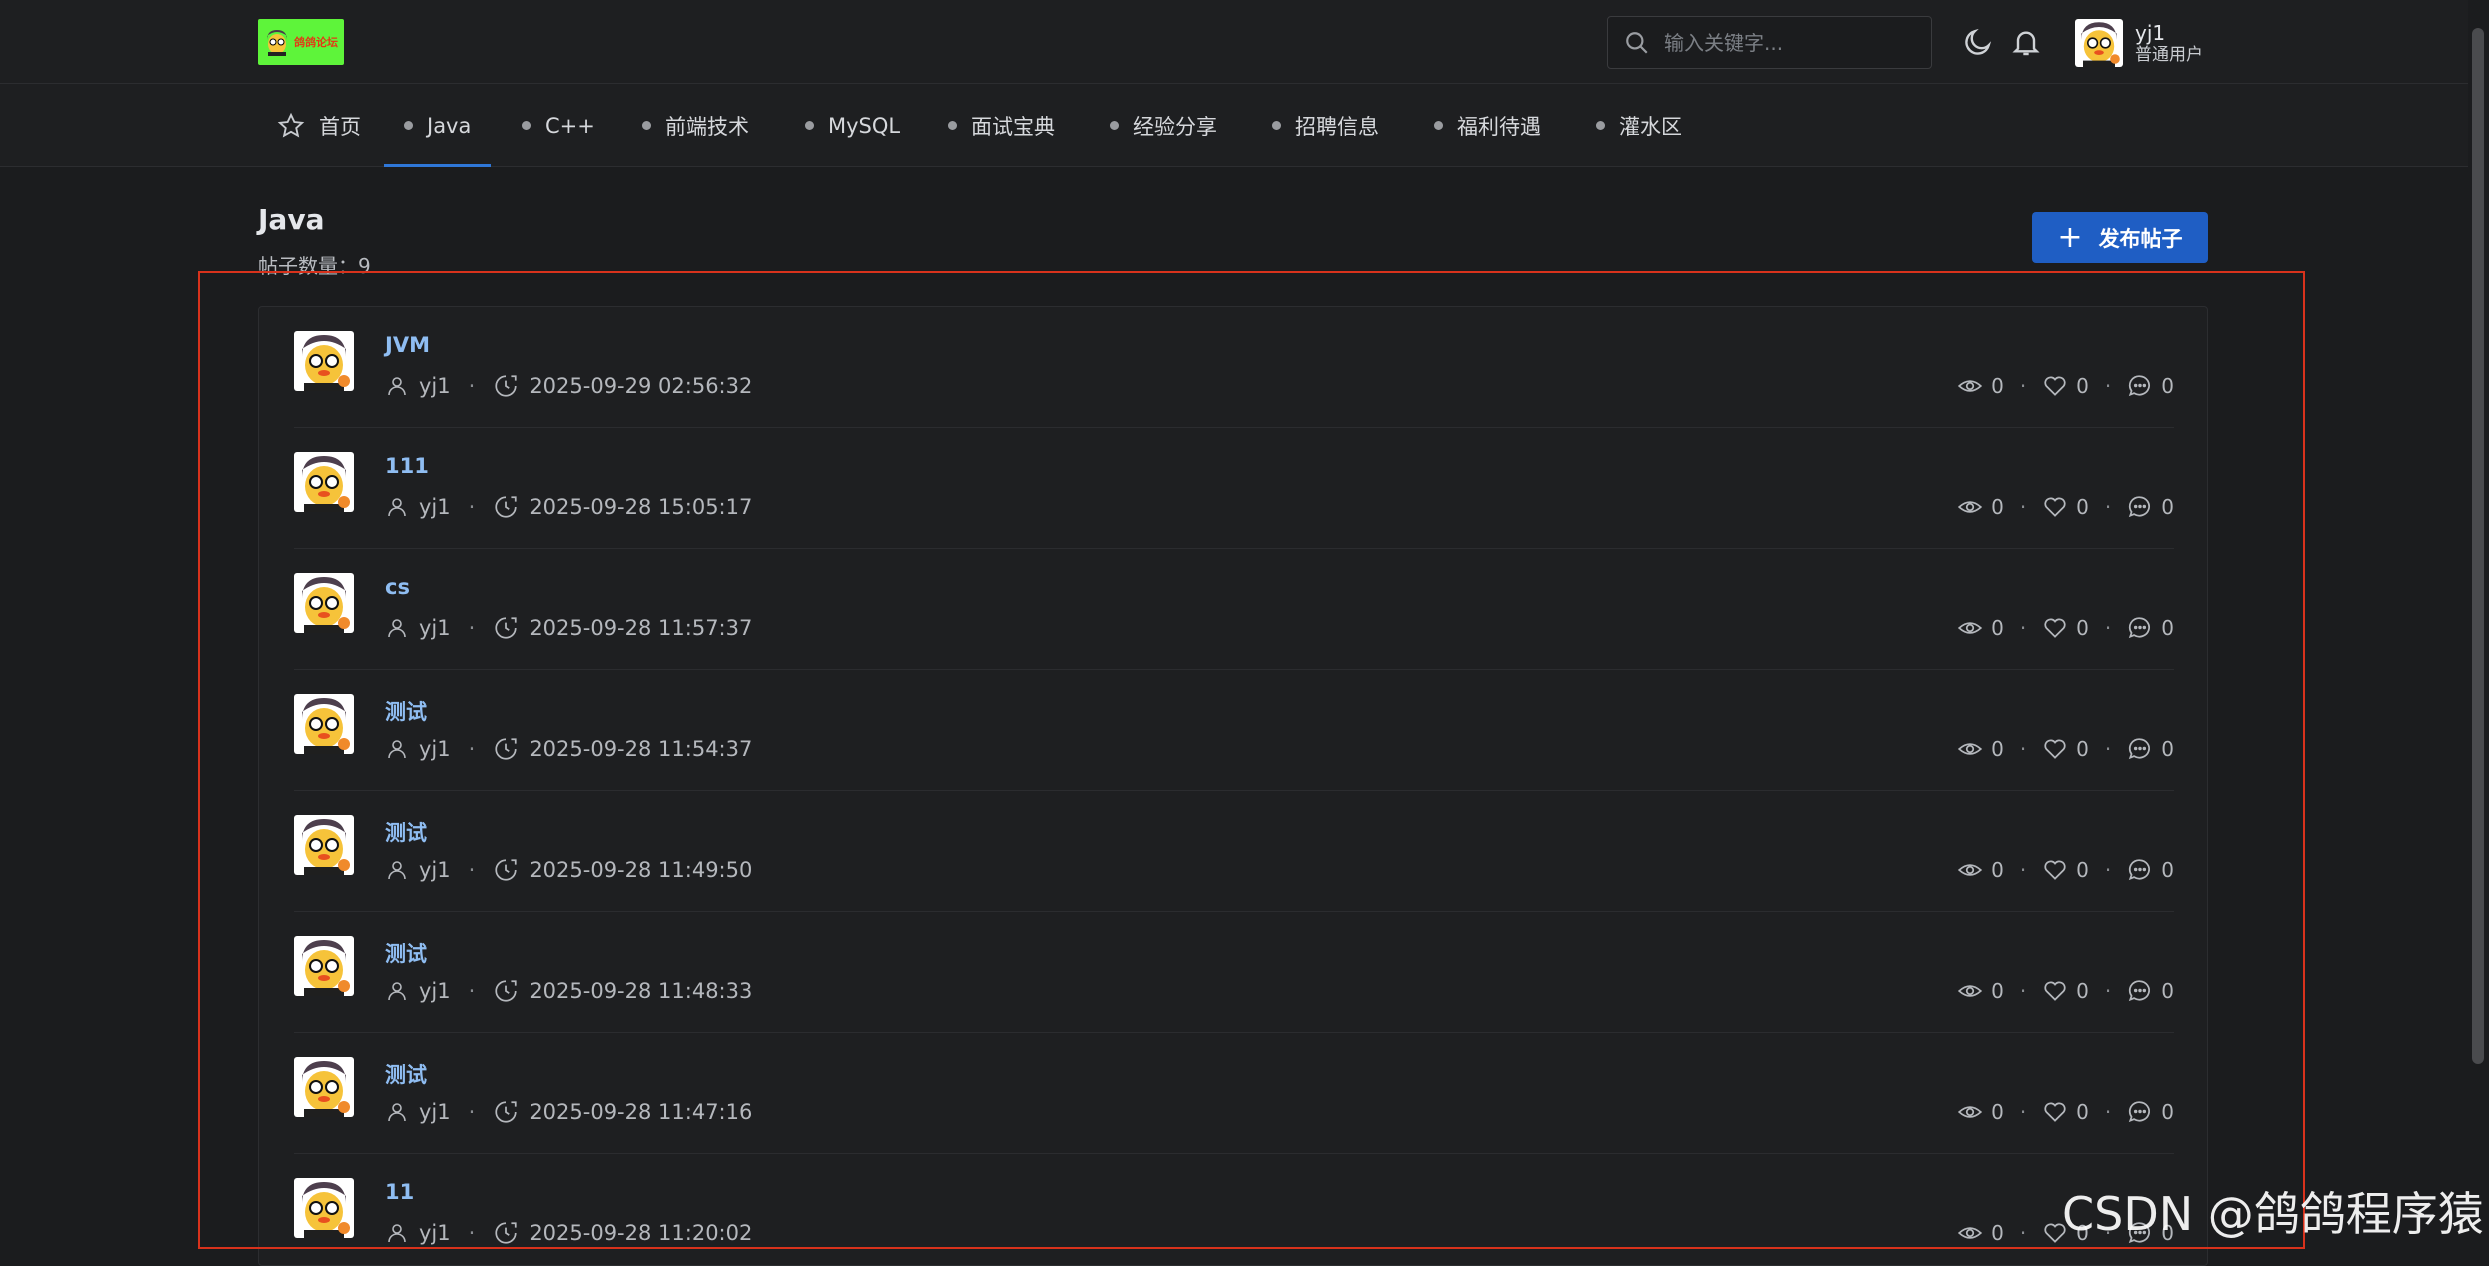 The image size is (2489, 1266). Describe the element at coordinates (864, 125) in the screenshot. I see `tab-label: MySQL` at that location.